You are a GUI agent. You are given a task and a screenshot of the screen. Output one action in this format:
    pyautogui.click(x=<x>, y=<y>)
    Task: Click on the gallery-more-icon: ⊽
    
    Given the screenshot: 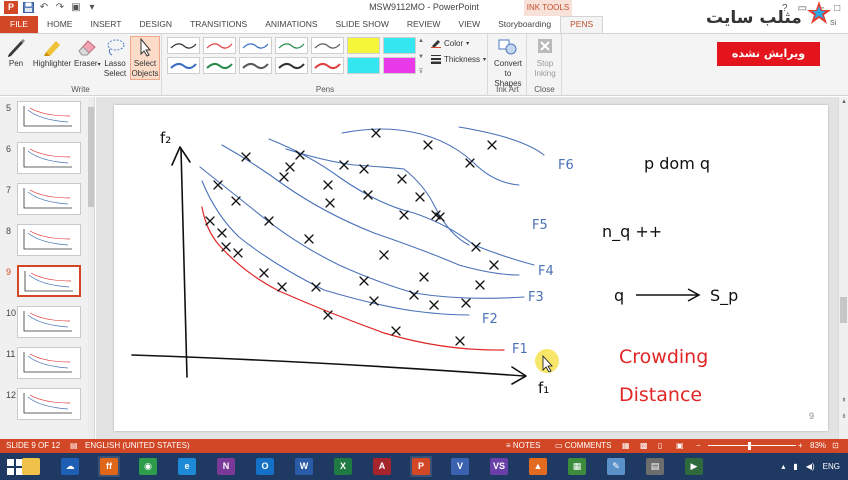 What is the action you would take?
    pyautogui.click(x=421, y=71)
    